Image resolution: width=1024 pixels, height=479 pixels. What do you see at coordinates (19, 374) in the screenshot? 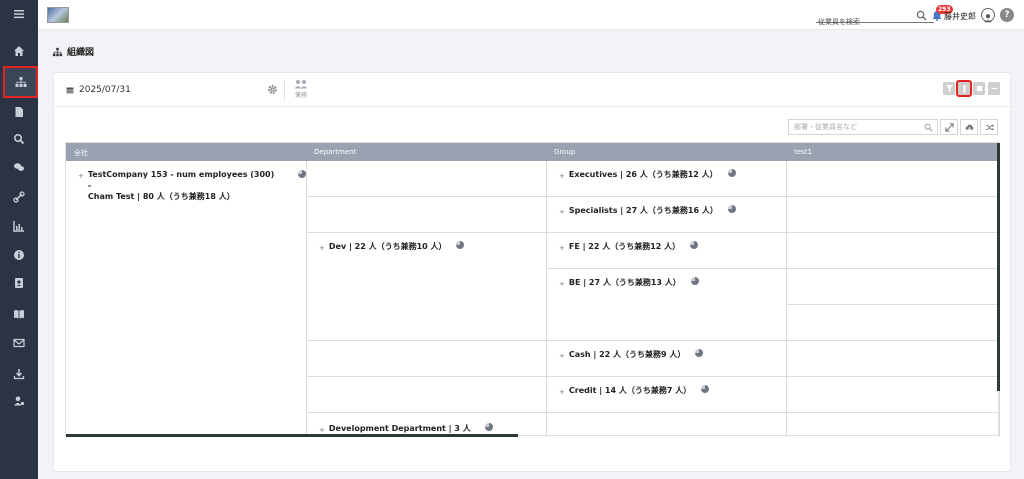
I see `download-icon` at bounding box center [19, 374].